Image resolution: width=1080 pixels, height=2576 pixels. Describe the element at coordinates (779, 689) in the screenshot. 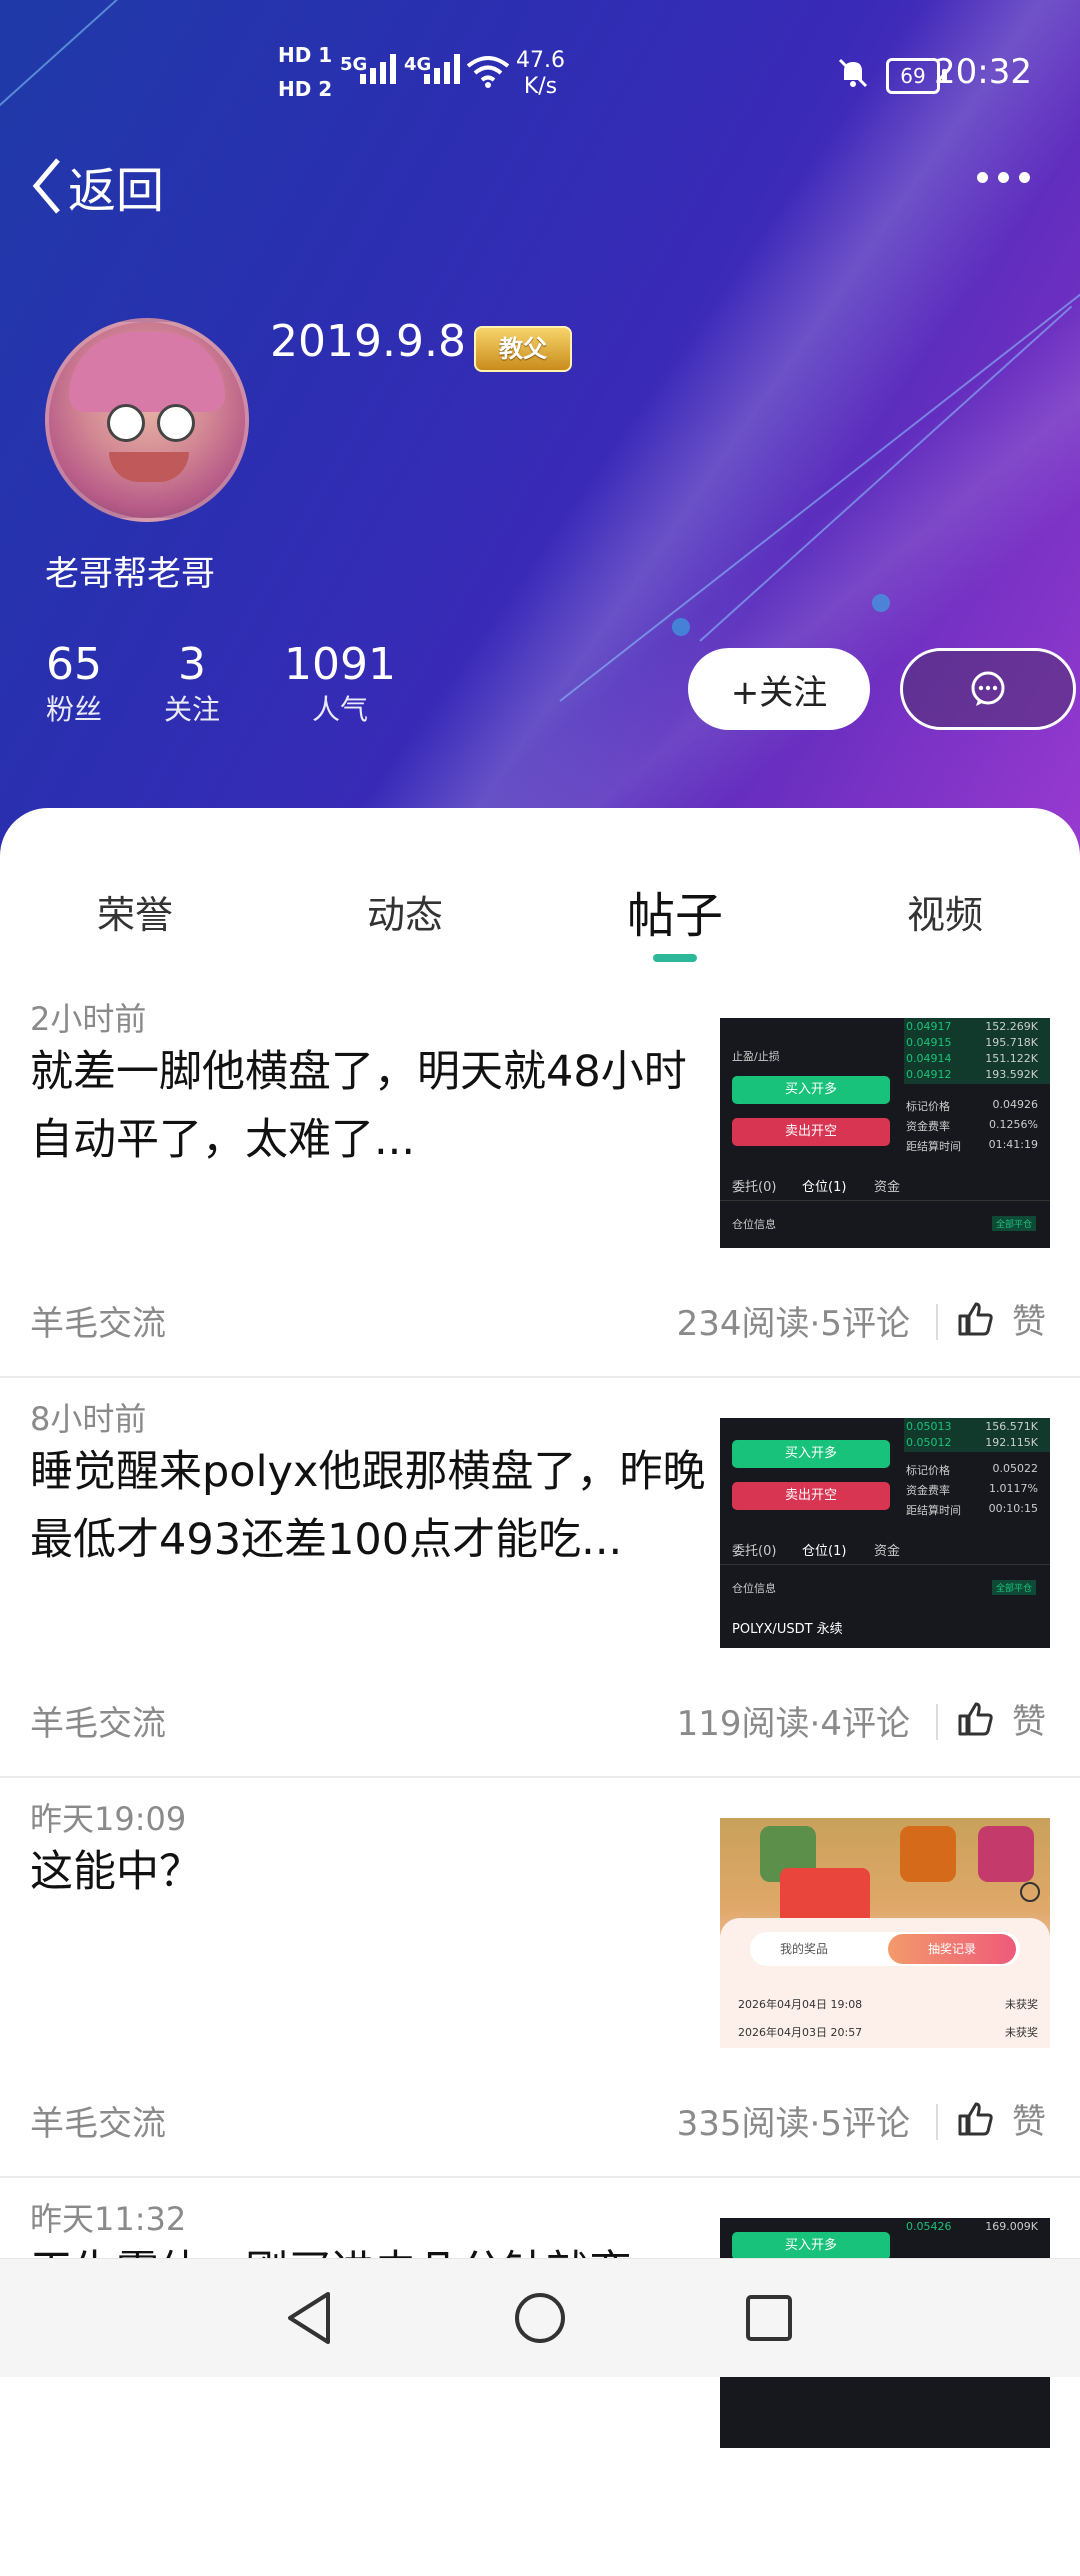

I see `follow-button: +关注` at that location.